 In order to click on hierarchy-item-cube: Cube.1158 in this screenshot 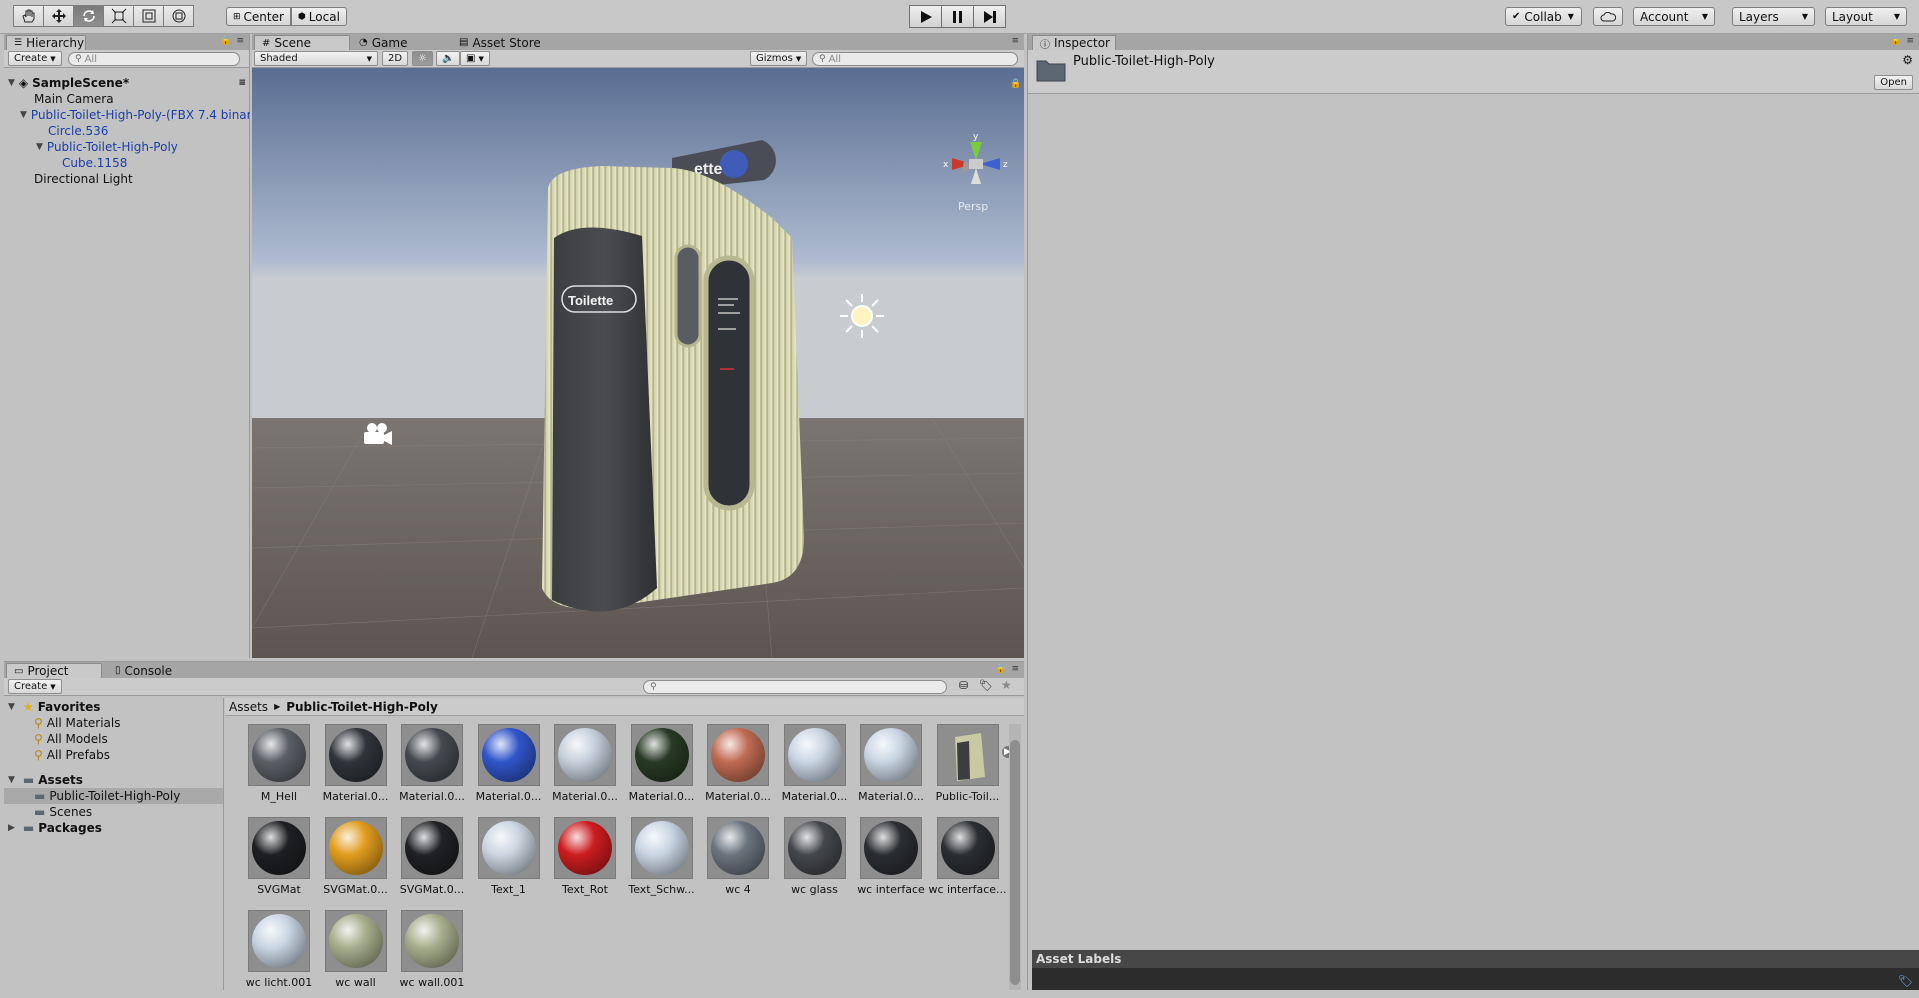, I will do `click(94, 163)`.